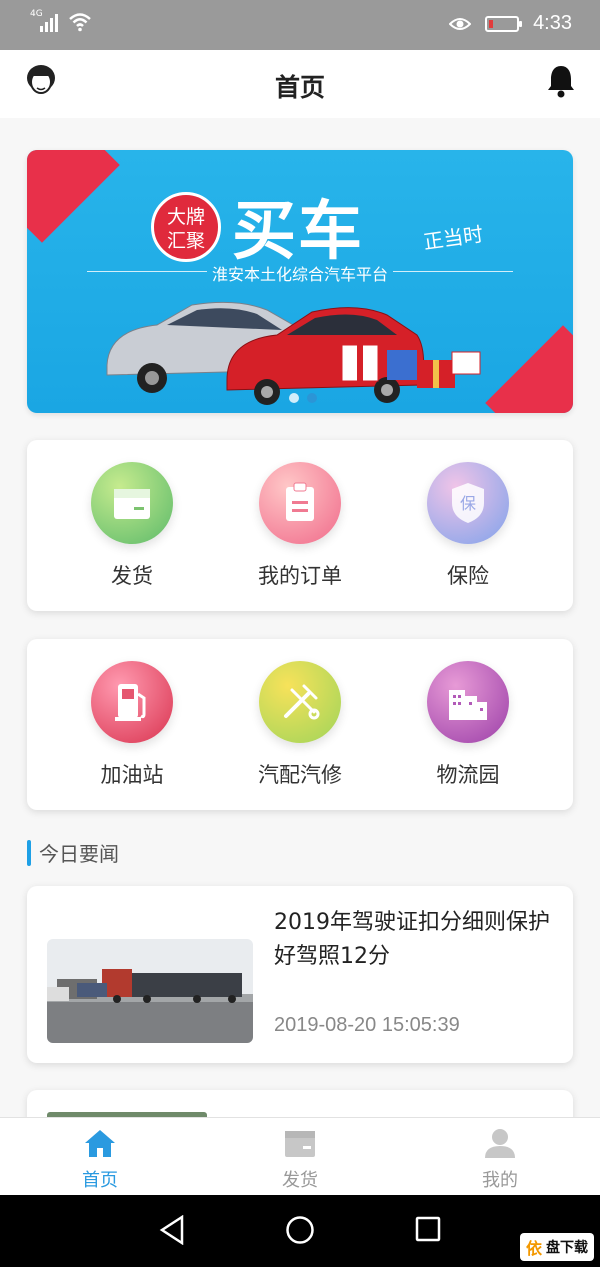 This screenshot has width=600, height=1267. I want to click on services-card-2: 加油站 汽配汽修 物流园, so click(300, 724).